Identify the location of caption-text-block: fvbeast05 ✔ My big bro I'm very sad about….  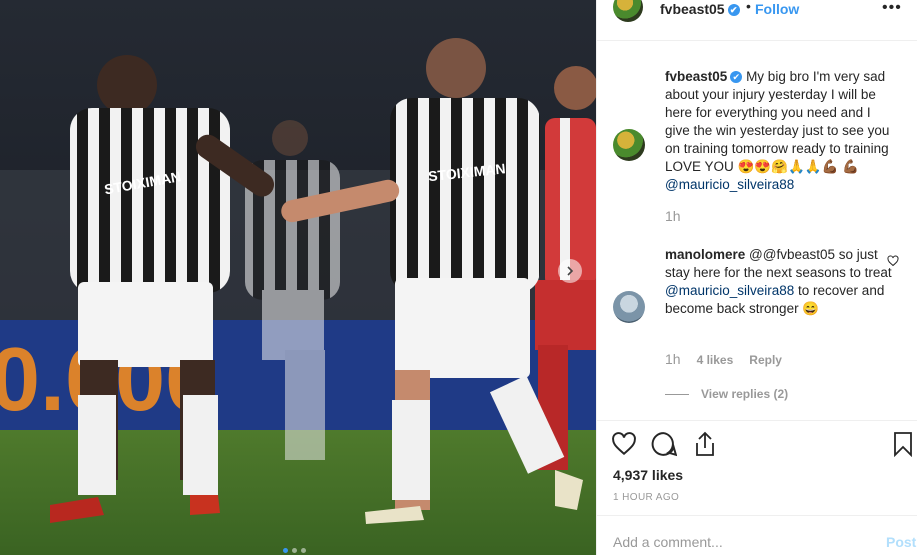
(781, 131).